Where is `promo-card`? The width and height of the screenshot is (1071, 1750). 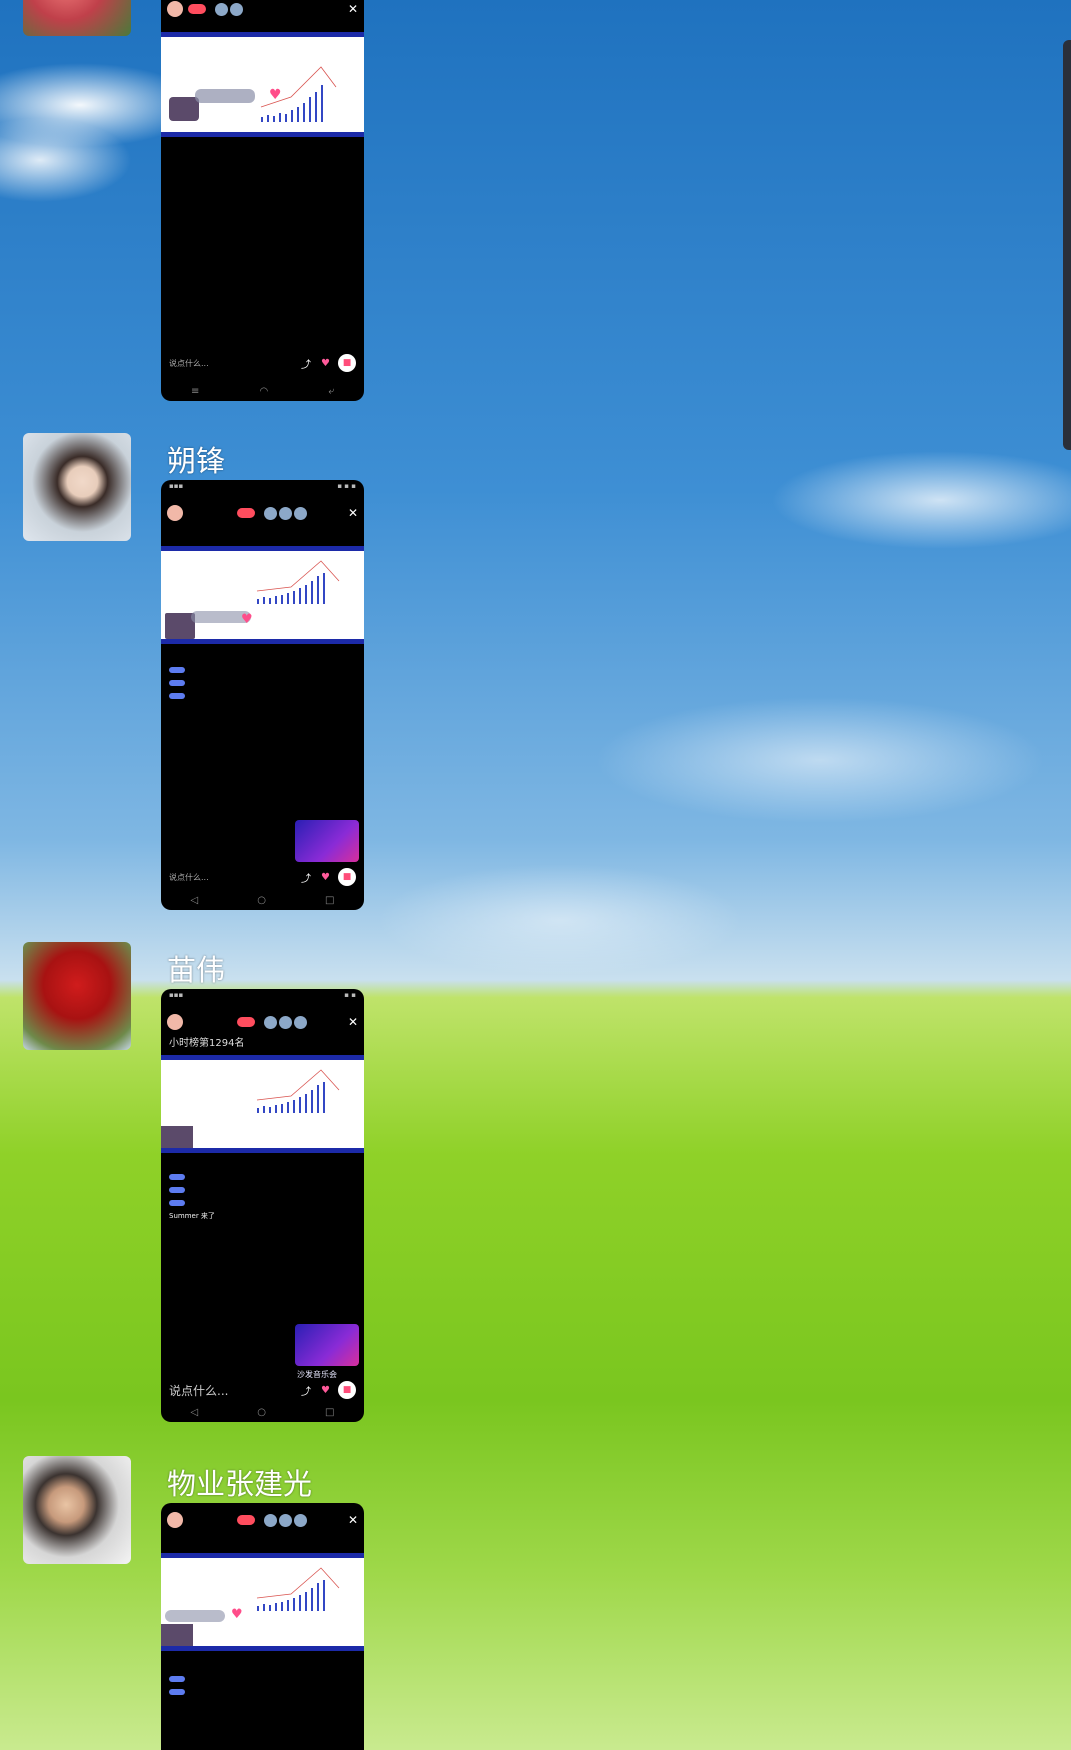 promo-card is located at coordinates (327, 841).